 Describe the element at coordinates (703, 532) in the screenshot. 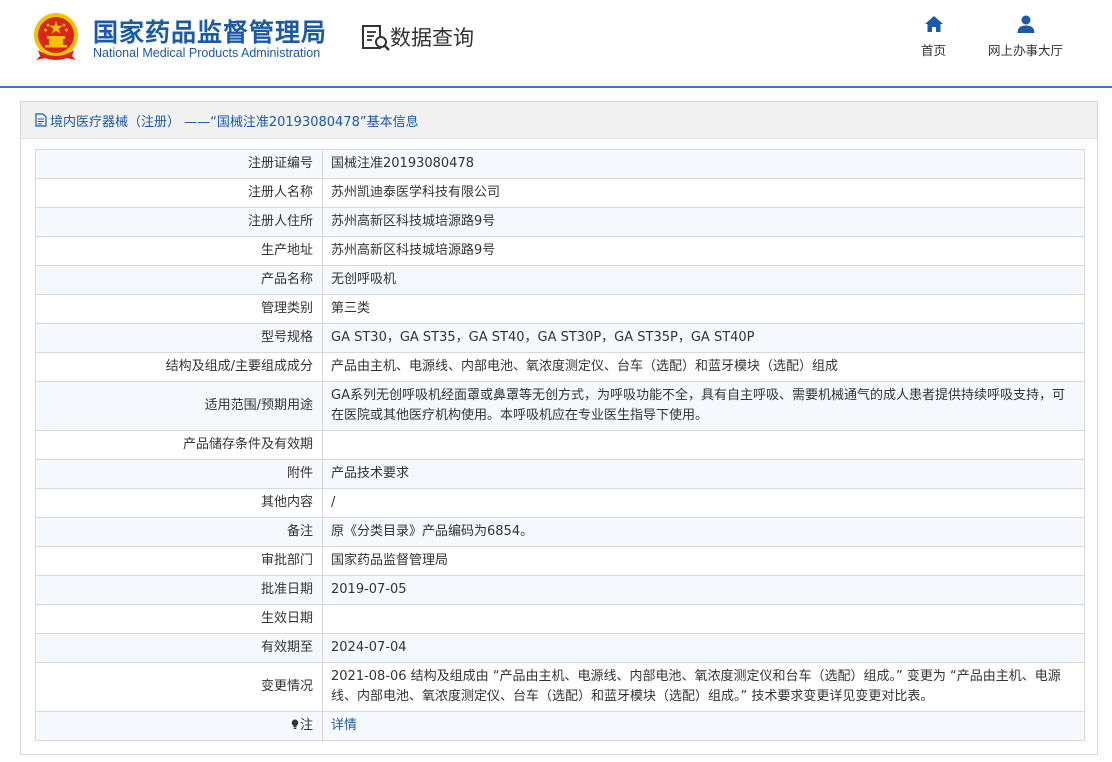

I see `row-value: 原《分类目录》产品编码为6854。` at that location.